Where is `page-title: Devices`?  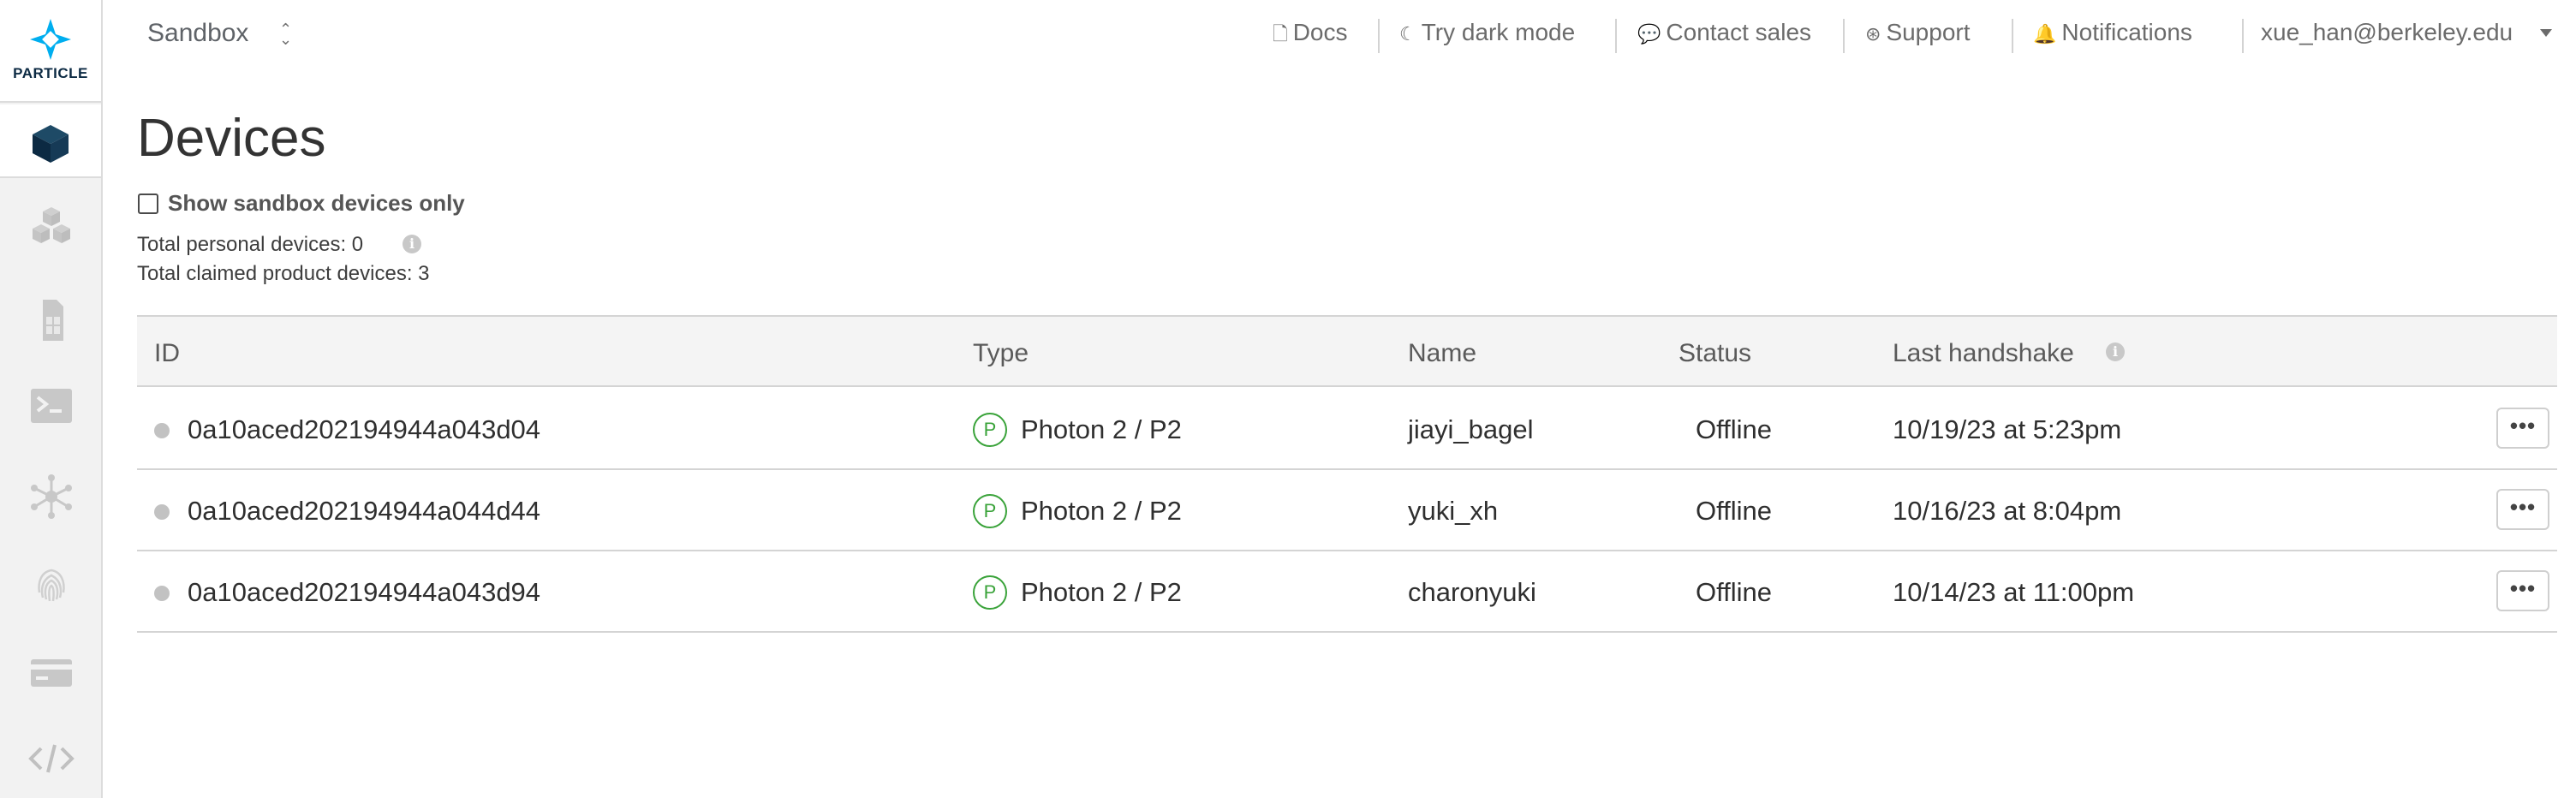 page-title: Devices is located at coordinates (231, 138).